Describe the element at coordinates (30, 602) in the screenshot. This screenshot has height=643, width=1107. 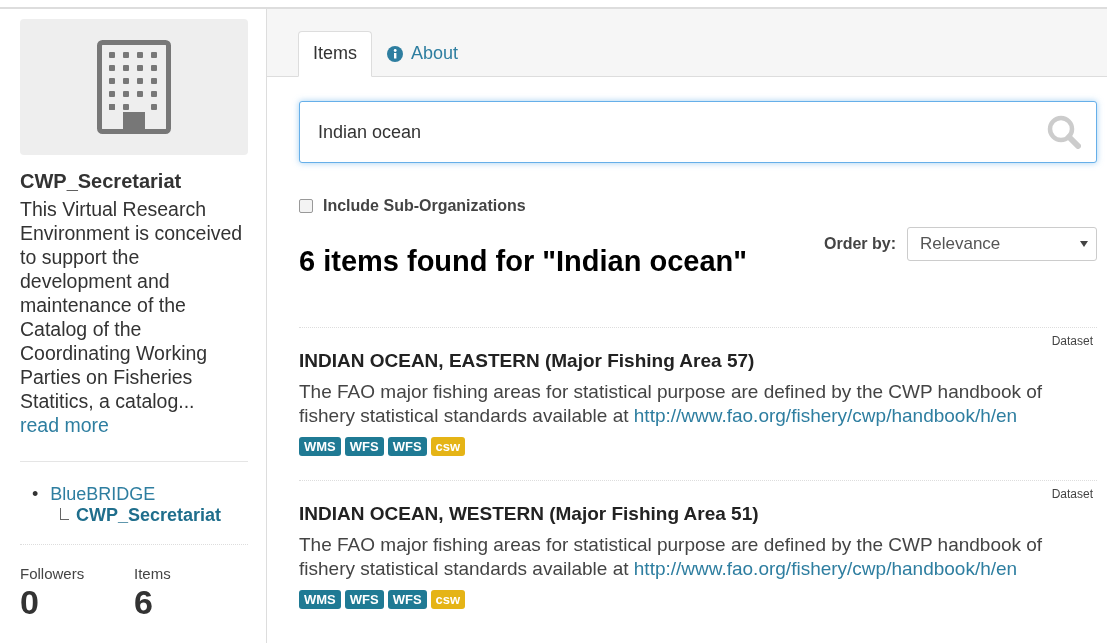
I see `stat-value: 0` at that location.